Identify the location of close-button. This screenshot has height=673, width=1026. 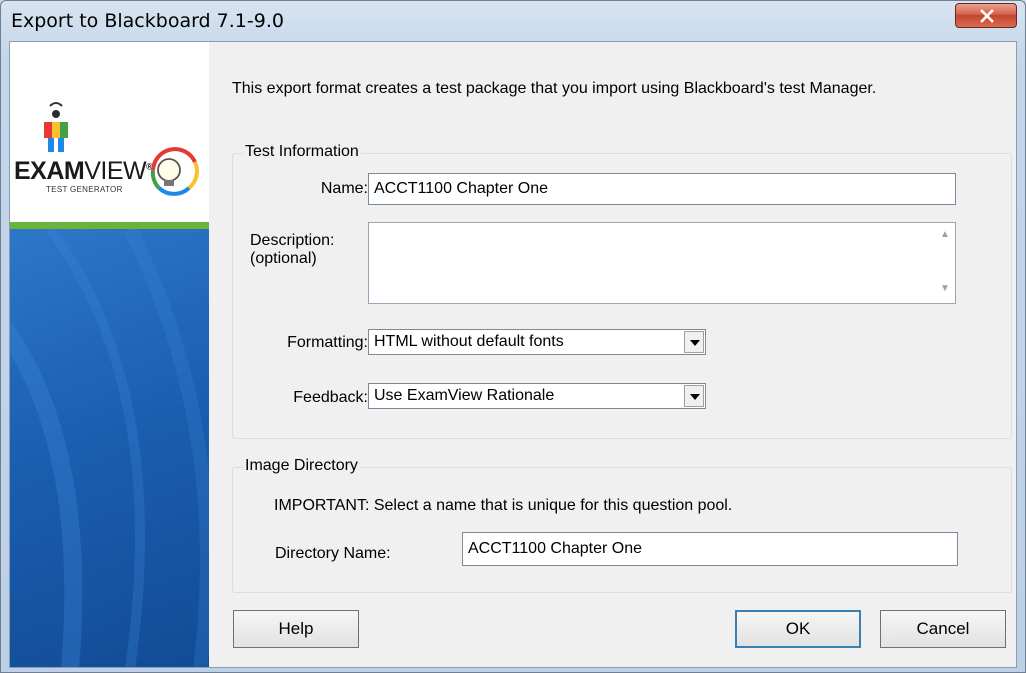
(986, 15).